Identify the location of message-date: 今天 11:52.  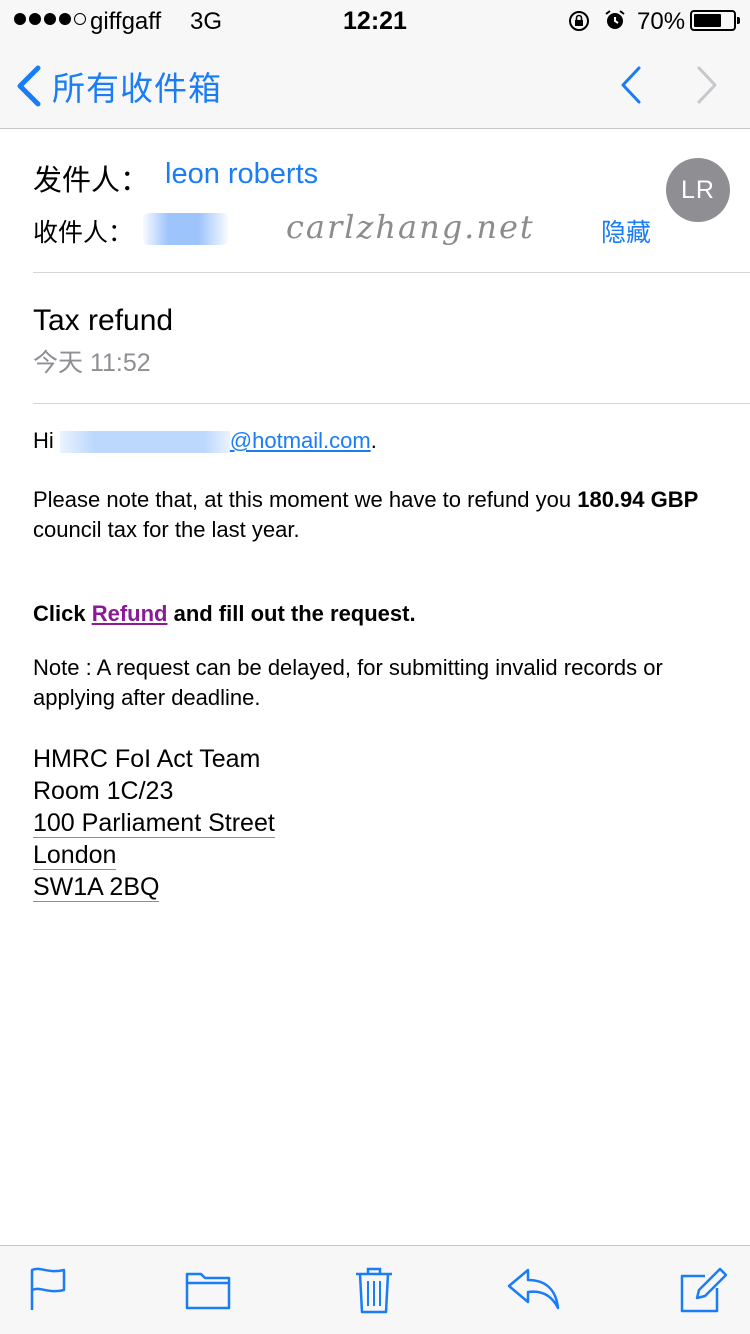
(92, 363).